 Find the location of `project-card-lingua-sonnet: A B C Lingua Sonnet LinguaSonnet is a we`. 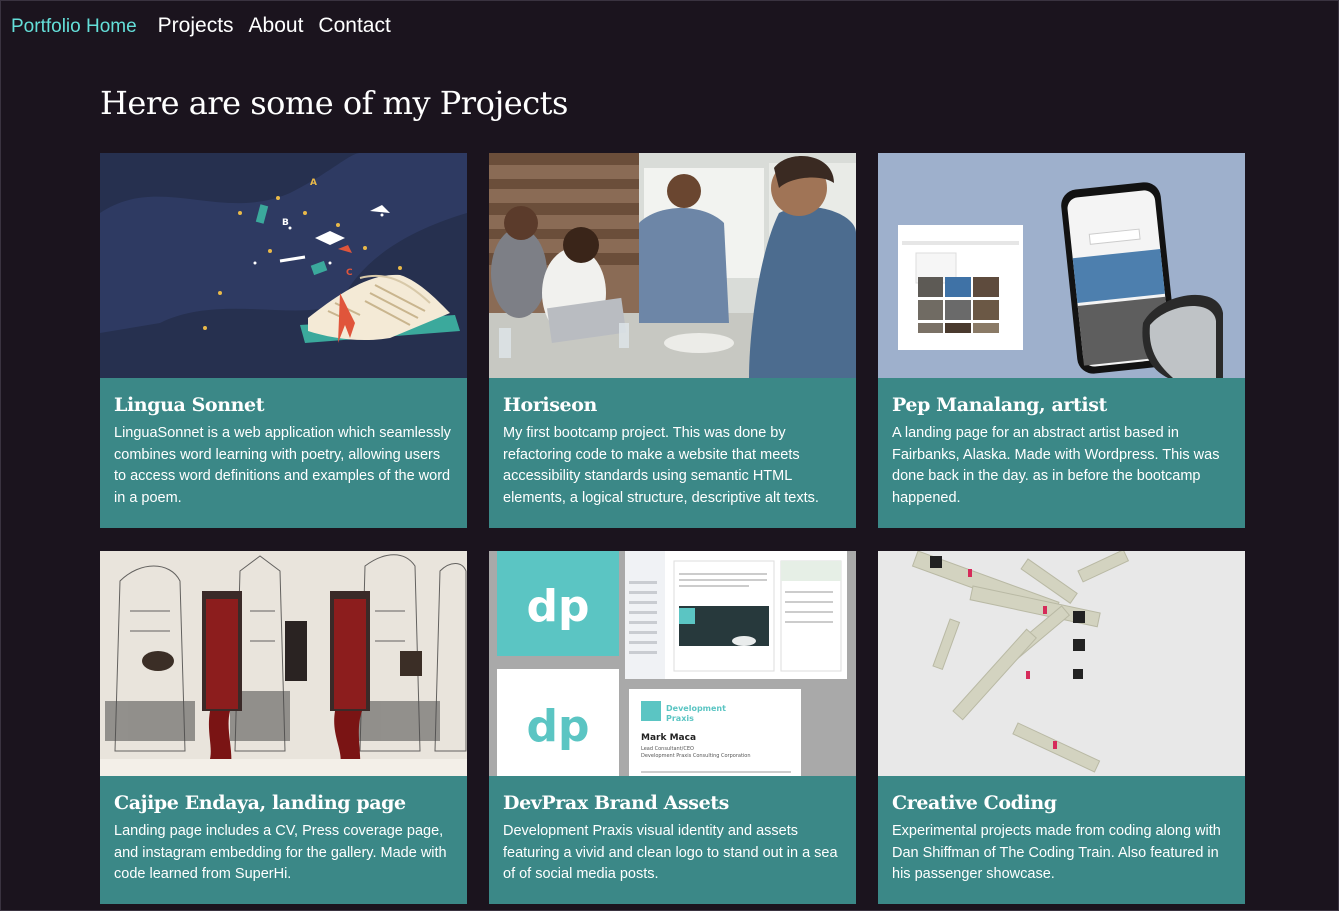

project-card-lingua-sonnet: A B C Lingua Sonnet LinguaSonnet is a we is located at coordinates (283, 340).